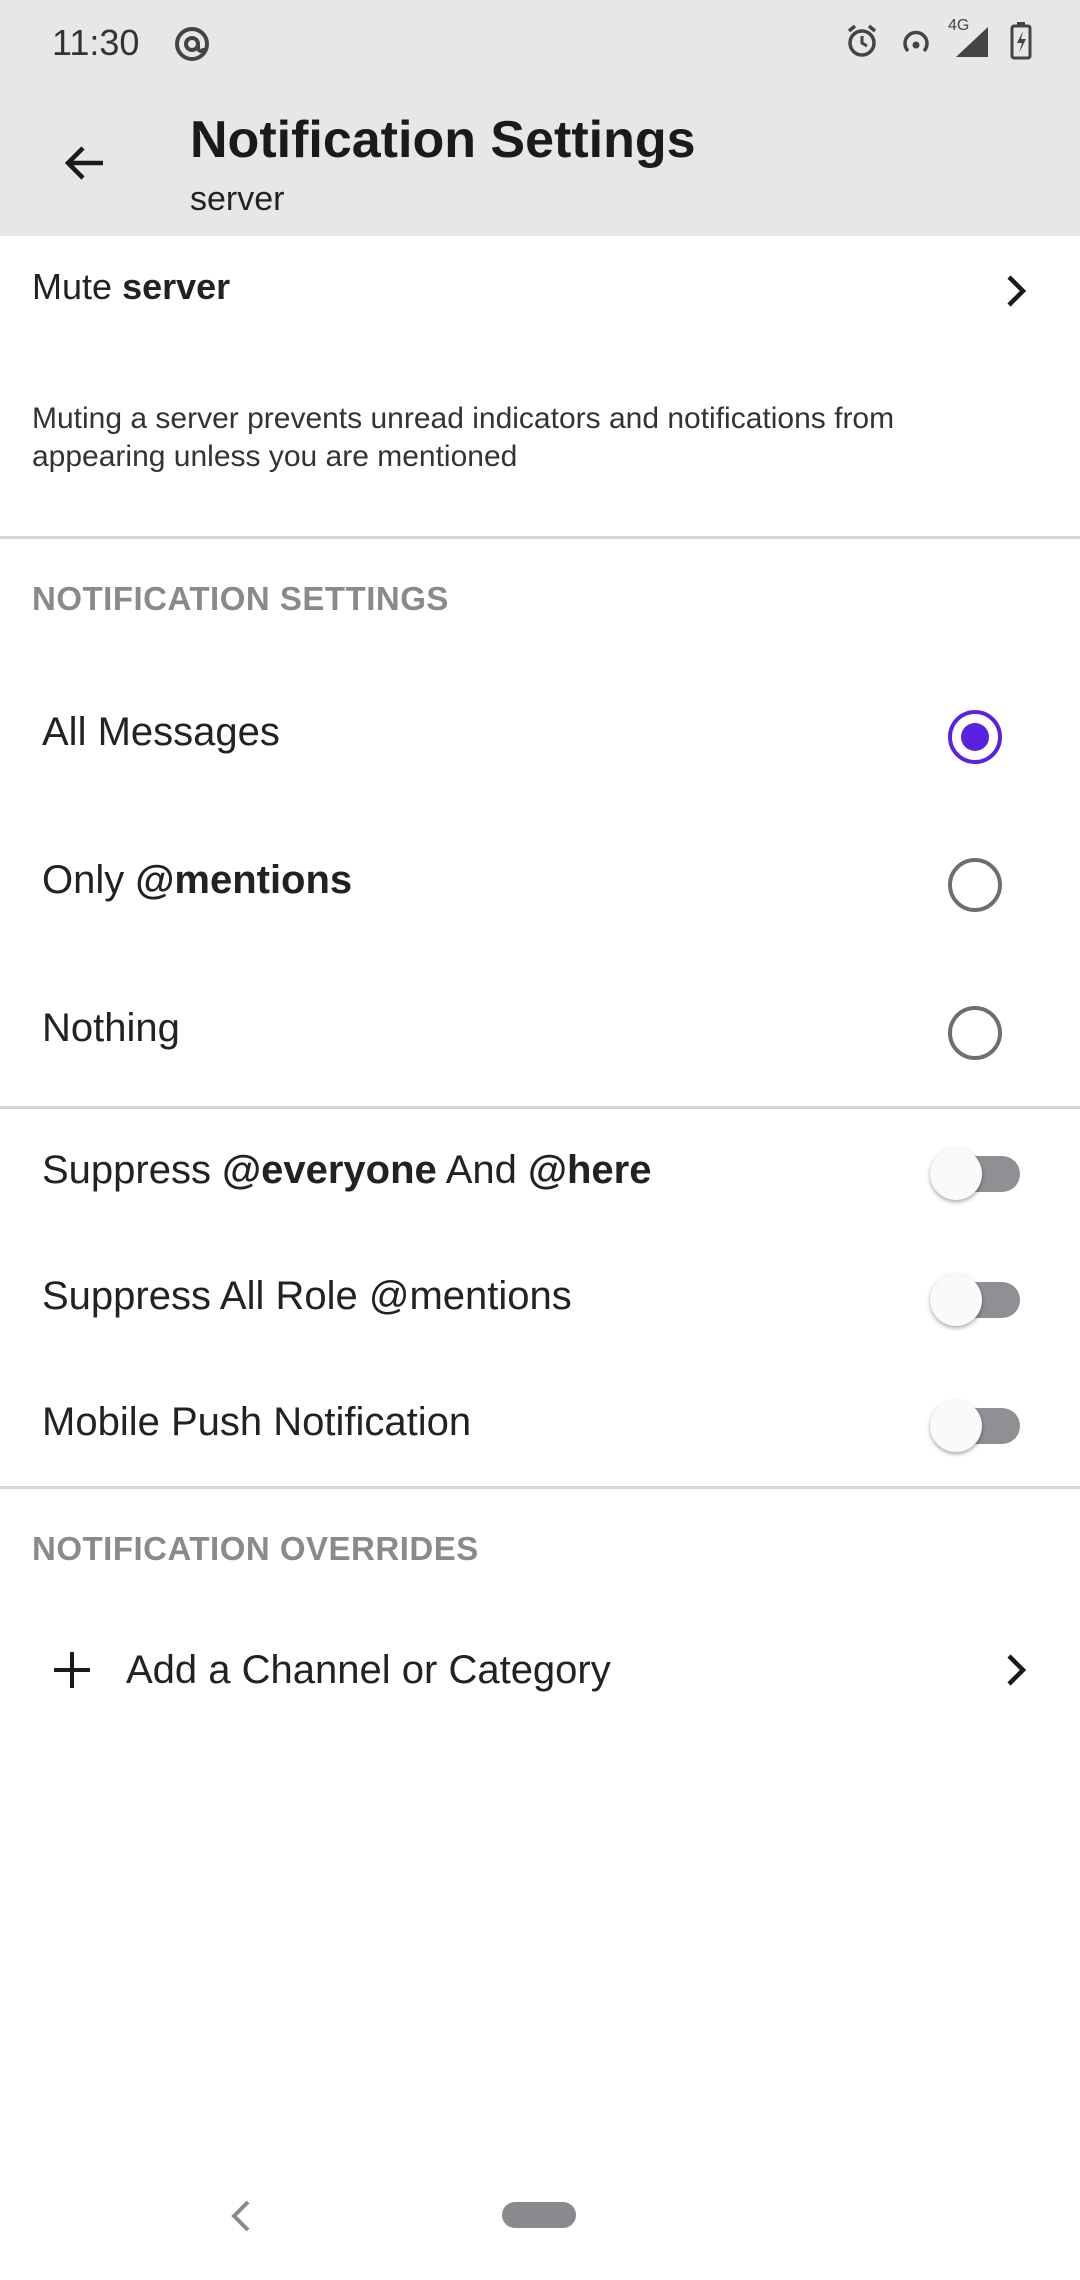 Image resolution: width=1080 pixels, height=2280 pixels. Describe the element at coordinates (539, 2215) in the screenshot. I see `nav-home-pill` at that location.